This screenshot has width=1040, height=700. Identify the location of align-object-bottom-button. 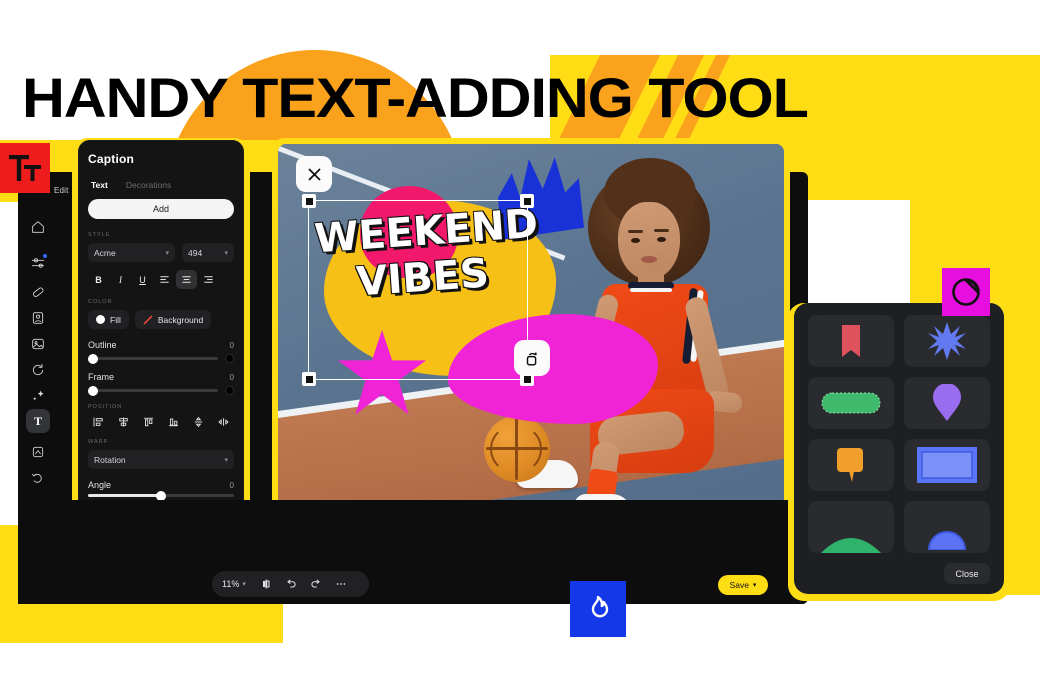
(174, 422).